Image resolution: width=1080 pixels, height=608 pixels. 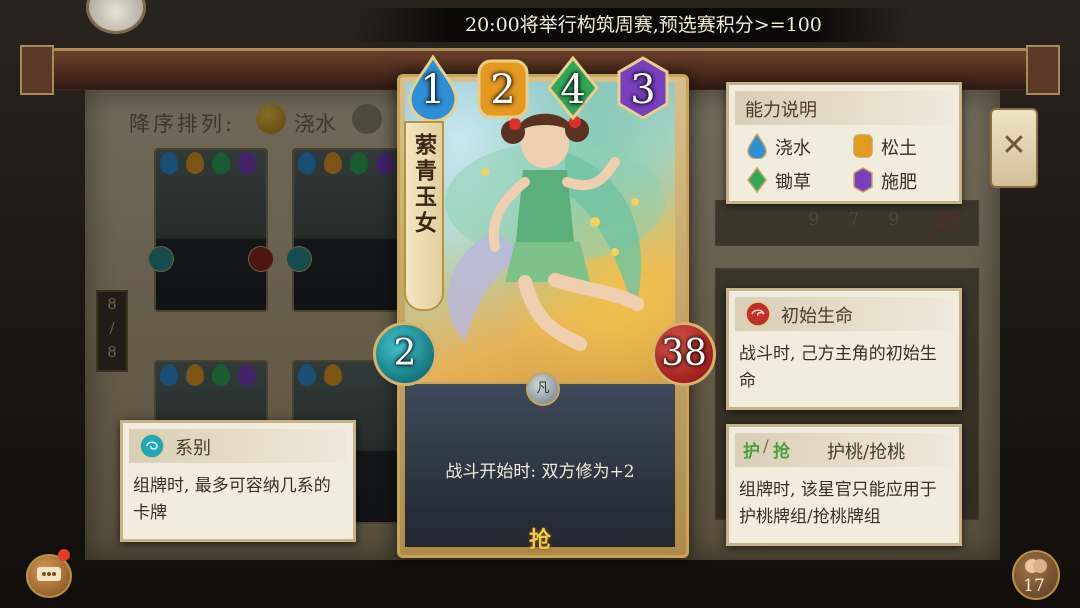 What do you see at coordinates (540, 472) in the screenshot?
I see `card-ability-text: 战斗开始时: 双方修为+2` at bounding box center [540, 472].